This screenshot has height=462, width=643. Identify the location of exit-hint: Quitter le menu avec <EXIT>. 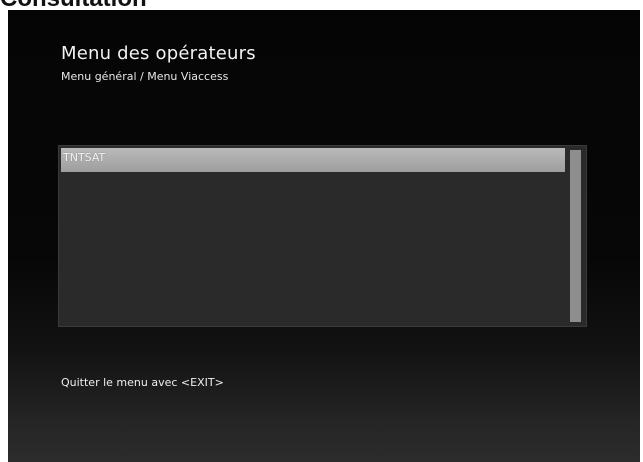
(142, 382).